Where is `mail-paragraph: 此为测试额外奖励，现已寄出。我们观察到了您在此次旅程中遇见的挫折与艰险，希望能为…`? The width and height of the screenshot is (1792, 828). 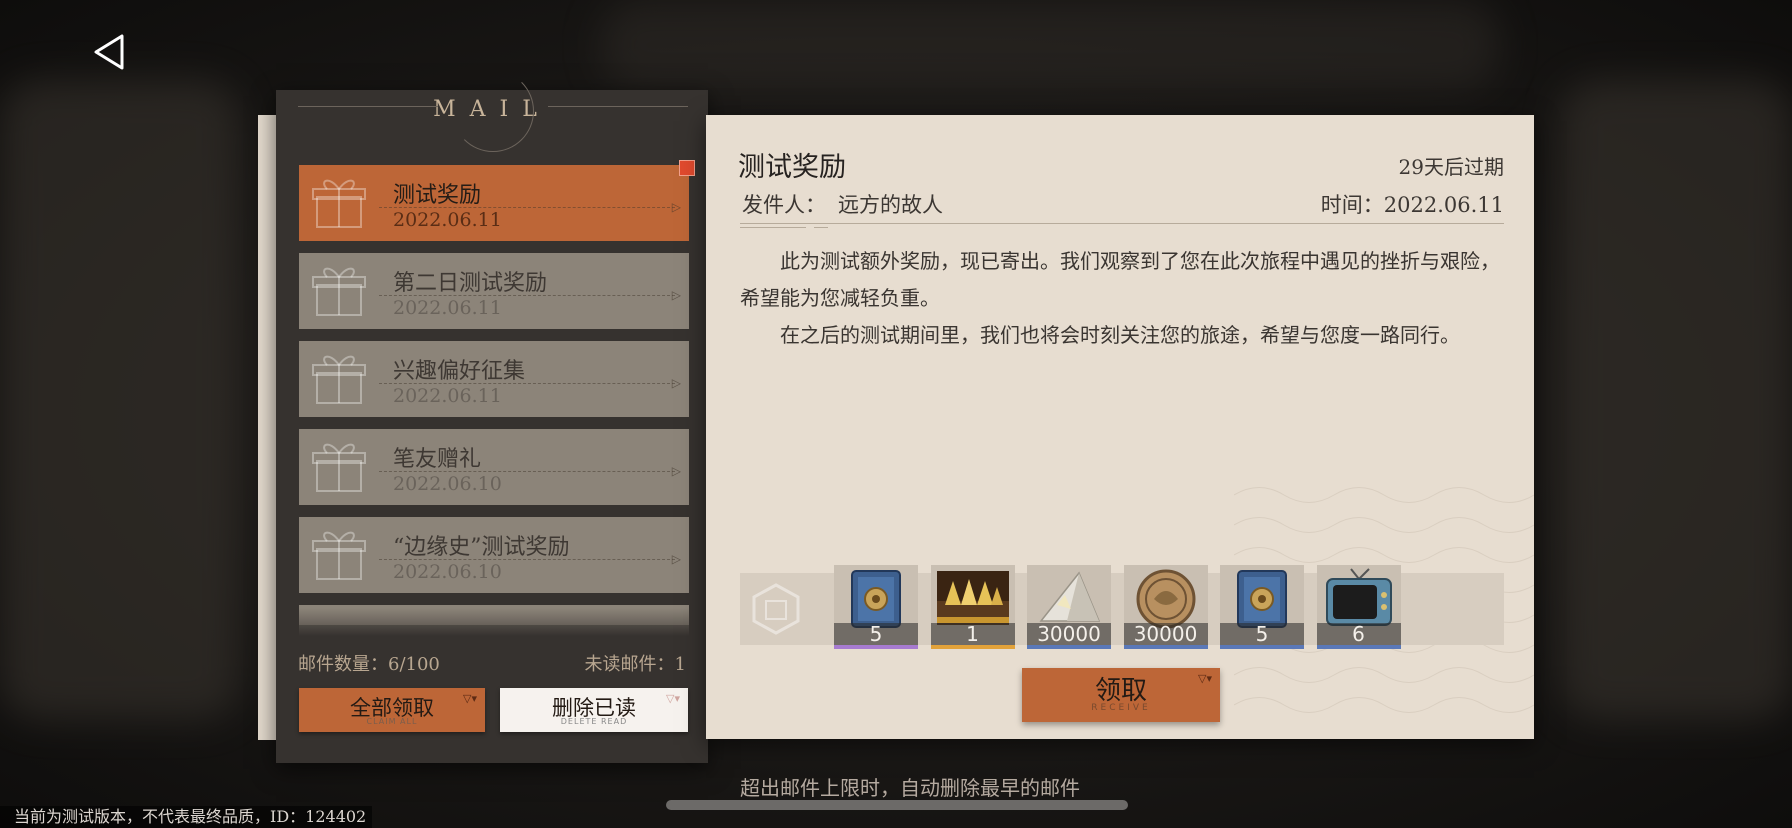
mail-paragraph: 此为测试额外奖励，现已寄出。我们观察到了您在此次旅程中遇见的挫折与艰险，希望能为… is located at coordinates (1120, 279).